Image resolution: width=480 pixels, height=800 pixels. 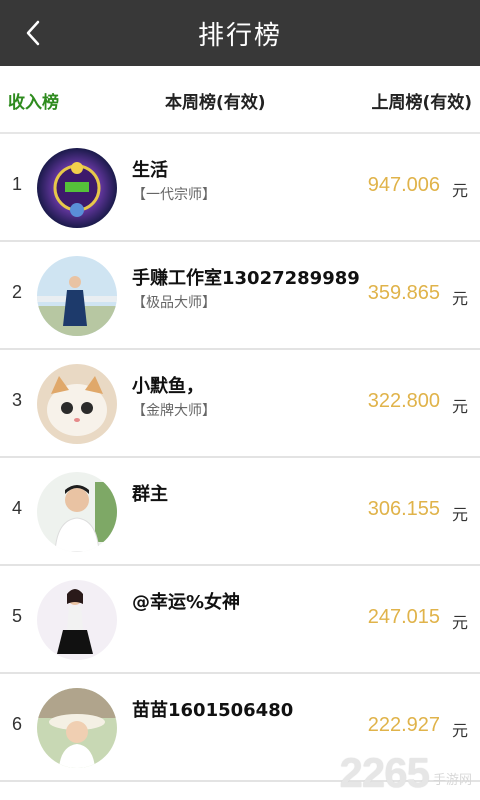 I want to click on user-level: 【一代宗师】, so click(x=174, y=195).